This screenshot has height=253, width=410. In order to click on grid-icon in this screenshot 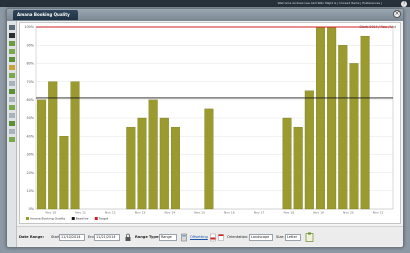, I will do `click(12, 83)`.